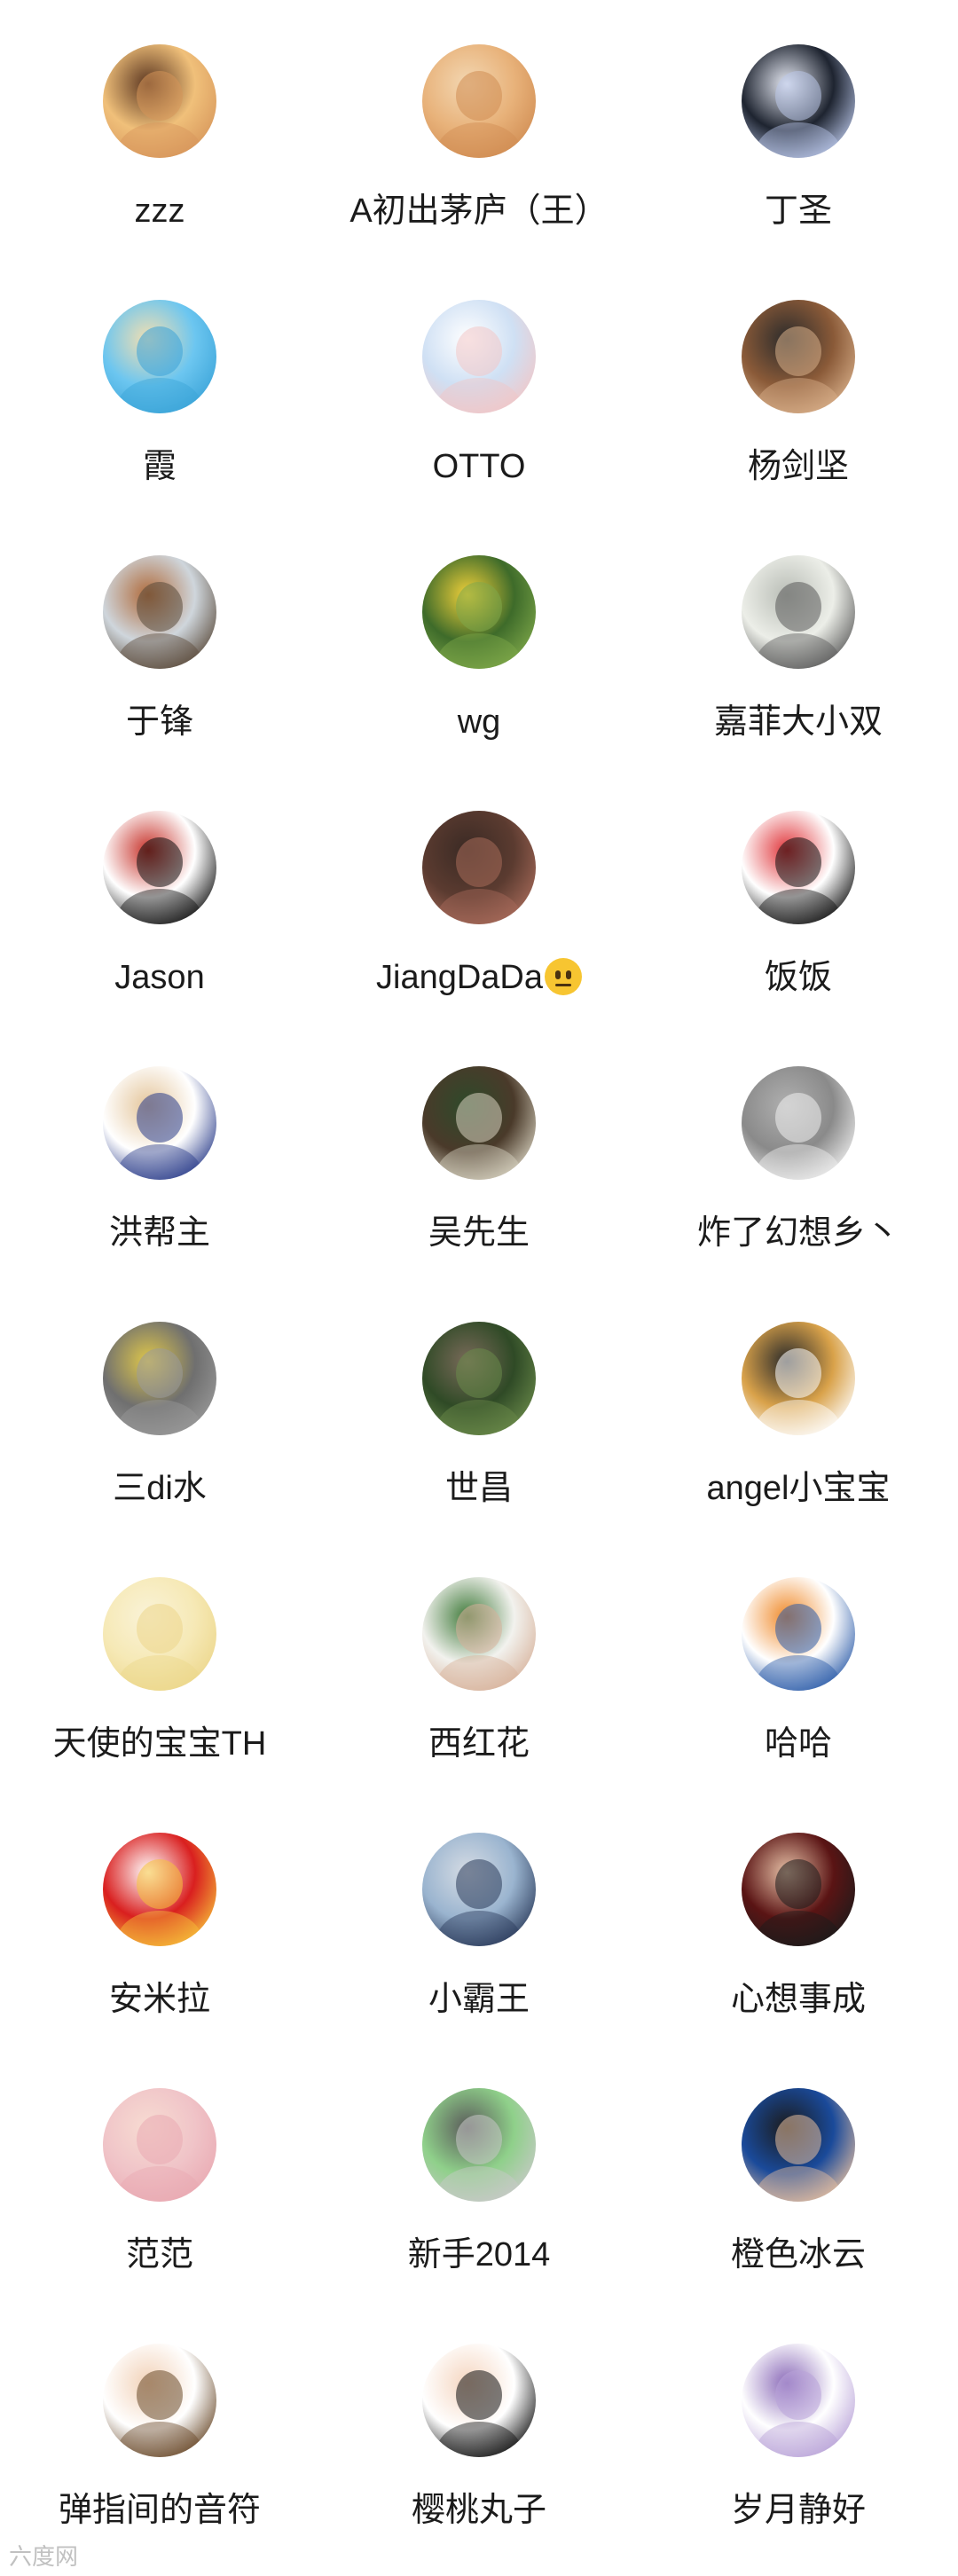  Describe the element at coordinates (160, 2510) in the screenshot. I see `contact-name: 弹指间的音符` at that location.